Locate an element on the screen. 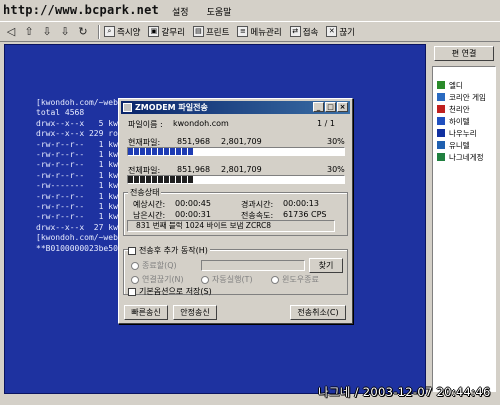 Image resolution: width=500 pixels, height=405 pixels. top-bar: http://www.bcpark.net 설정 도움말 is located at coordinates (250, 11).